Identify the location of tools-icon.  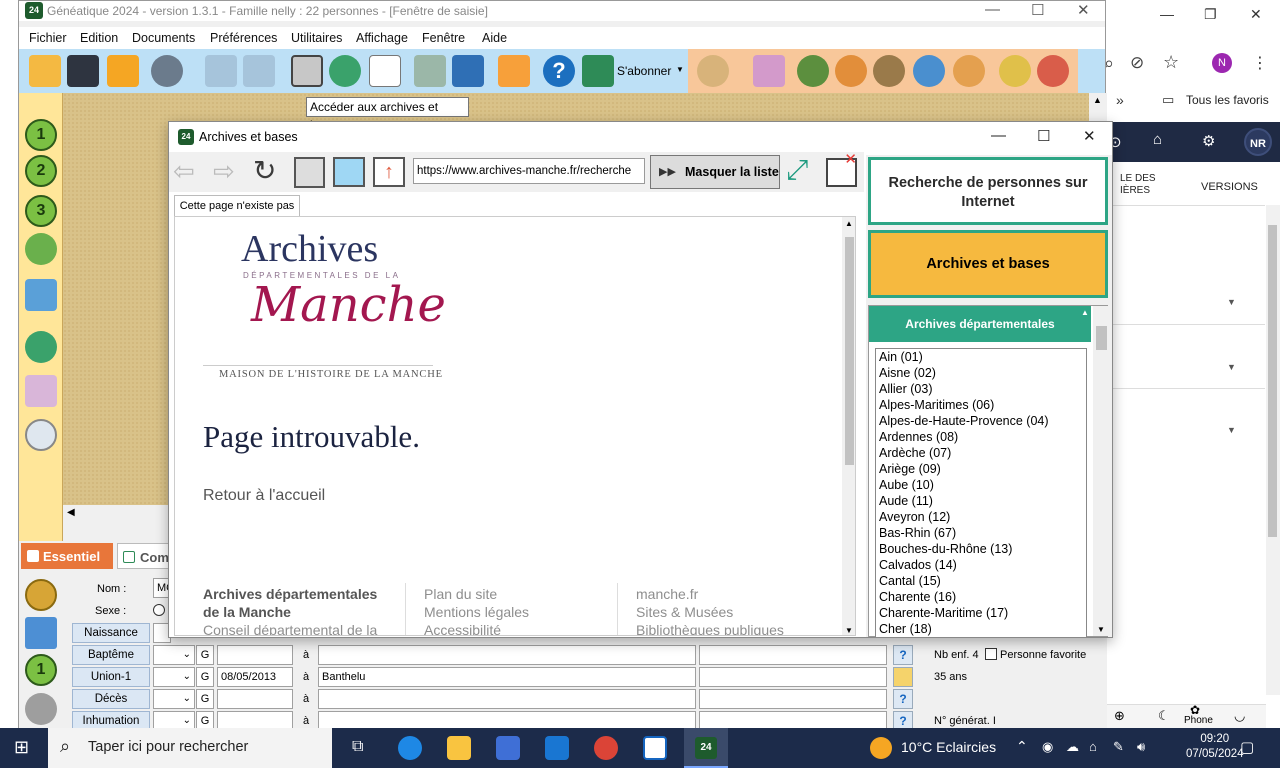
(41, 347).